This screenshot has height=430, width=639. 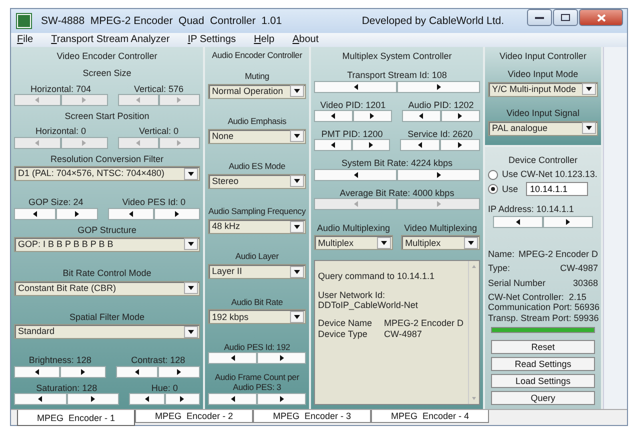 What do you see at coordinates (257, 121) in the screenshot?
I see `field-label: Audio Emphasis` at bounding box center [257, 121].